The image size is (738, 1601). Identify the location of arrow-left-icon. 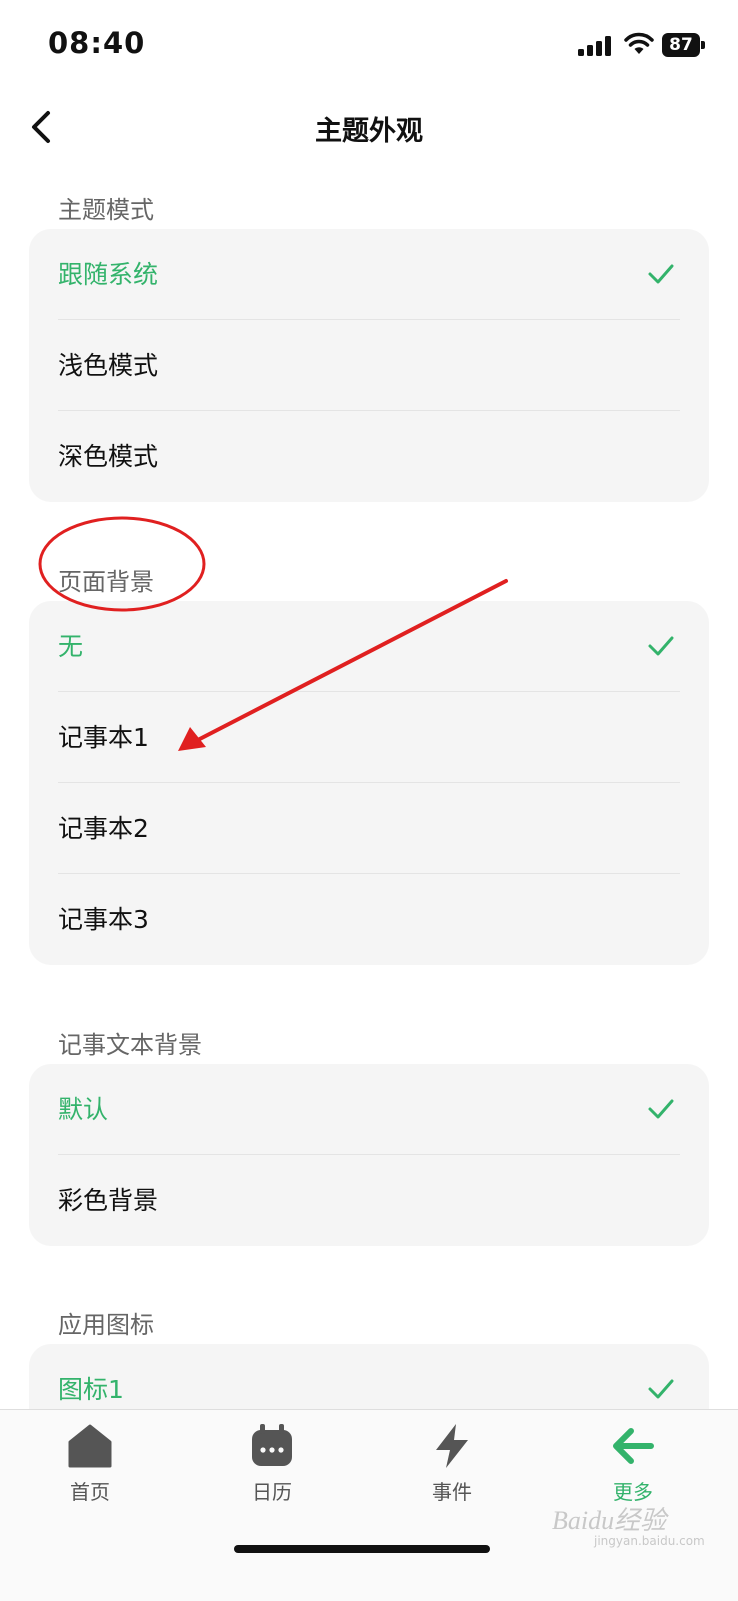
(633, 1446).